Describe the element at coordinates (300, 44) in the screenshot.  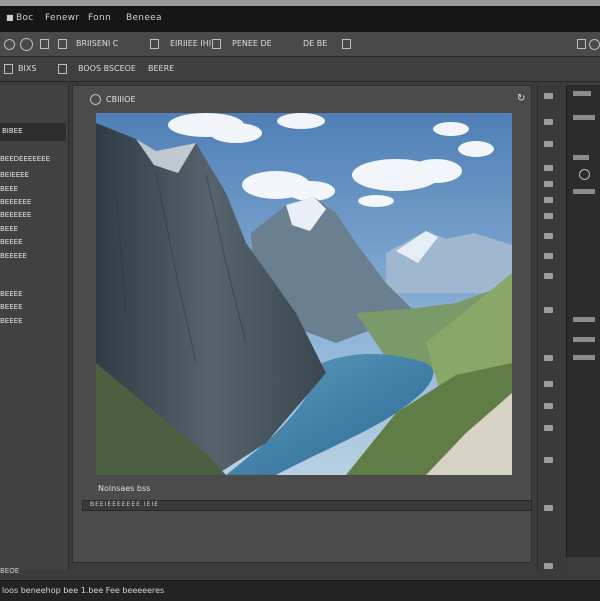
I see `options-bar: BRIISENI C EIRIIEE IHI PENEE DE DE BE` at that location.